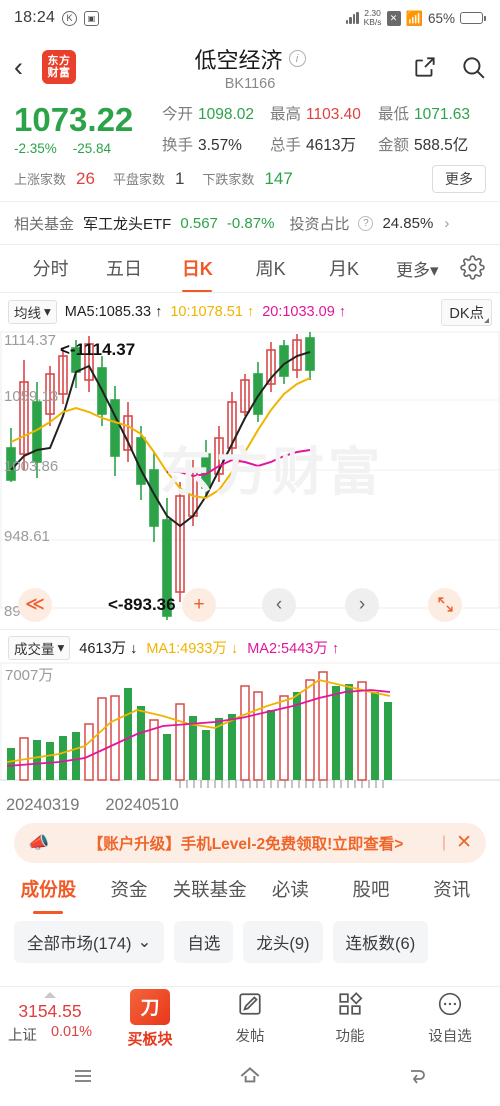 This screenshot has width=500, height=1106. I want to click on tab-zhouk: 周K, so click(270, 268).